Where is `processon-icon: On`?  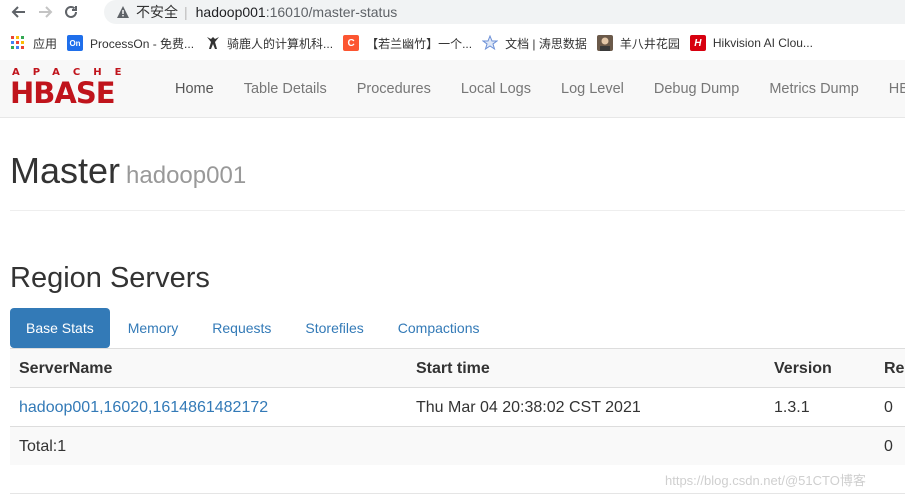
processon-icon: On is located at coordinates (75, 43).